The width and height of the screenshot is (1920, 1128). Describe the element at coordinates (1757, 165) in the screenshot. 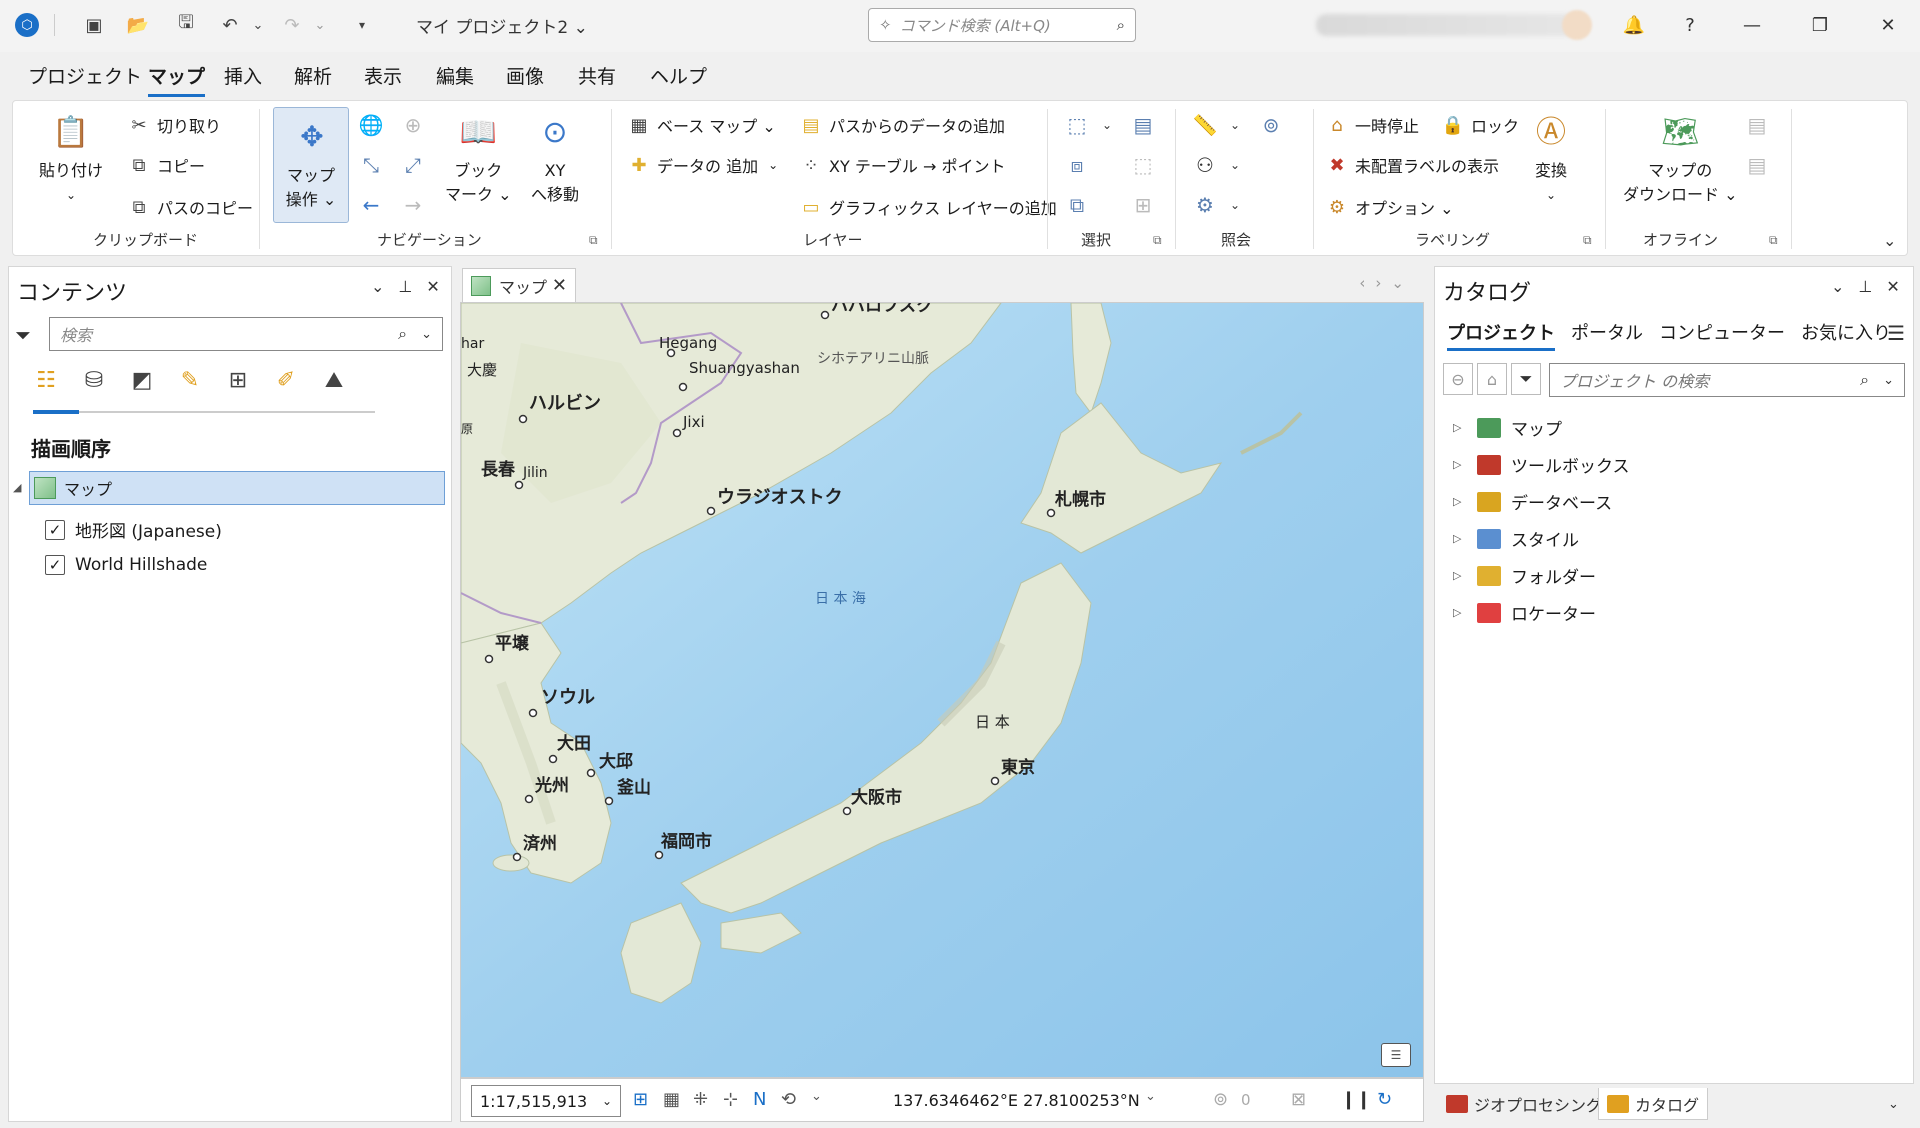

I see `remove-offline-icon: ▤` at that location.